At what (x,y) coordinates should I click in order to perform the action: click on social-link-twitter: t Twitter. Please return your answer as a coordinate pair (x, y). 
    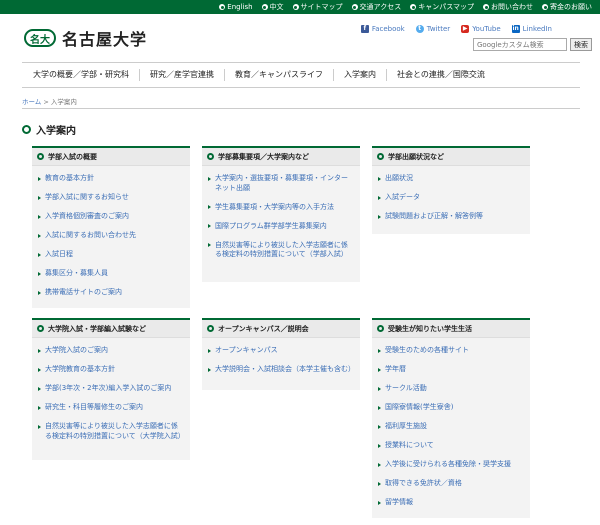
    Looking at the image, I should click on (432, 29).